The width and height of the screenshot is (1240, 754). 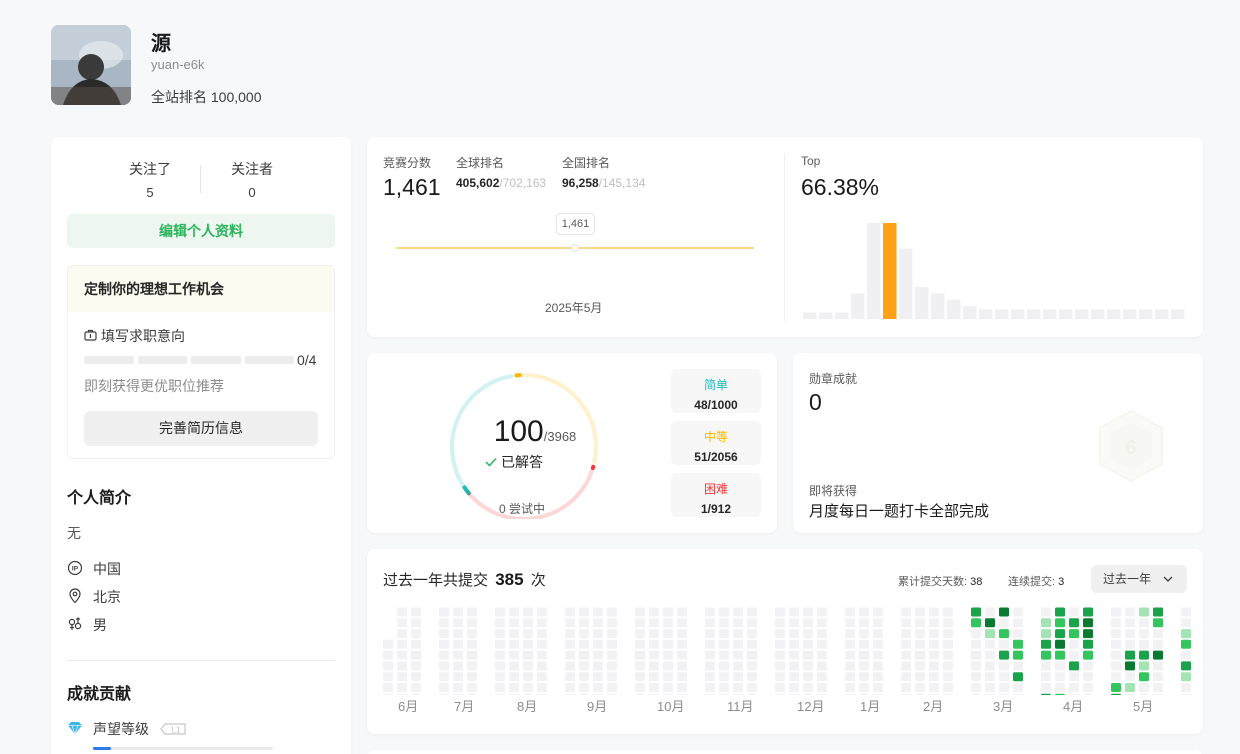 I want to click on complete-resume-button: 完善简历信息, so click(x=201, y=428).